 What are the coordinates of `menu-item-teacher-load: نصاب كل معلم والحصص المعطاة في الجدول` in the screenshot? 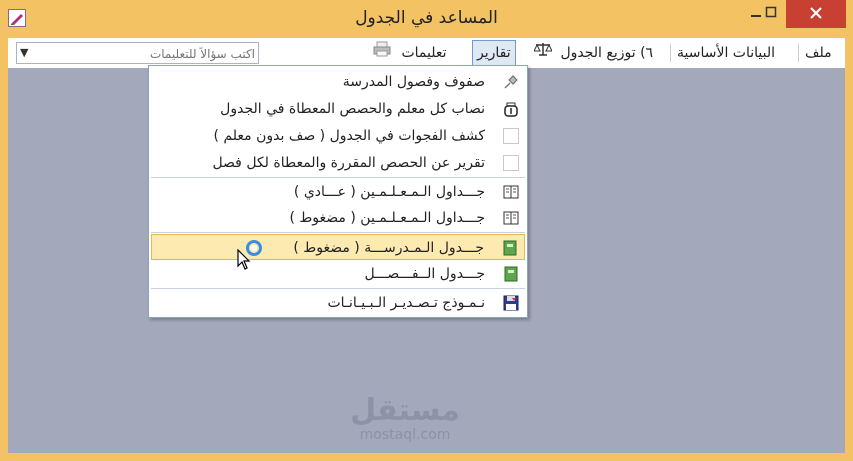 It's located at (338, 109).